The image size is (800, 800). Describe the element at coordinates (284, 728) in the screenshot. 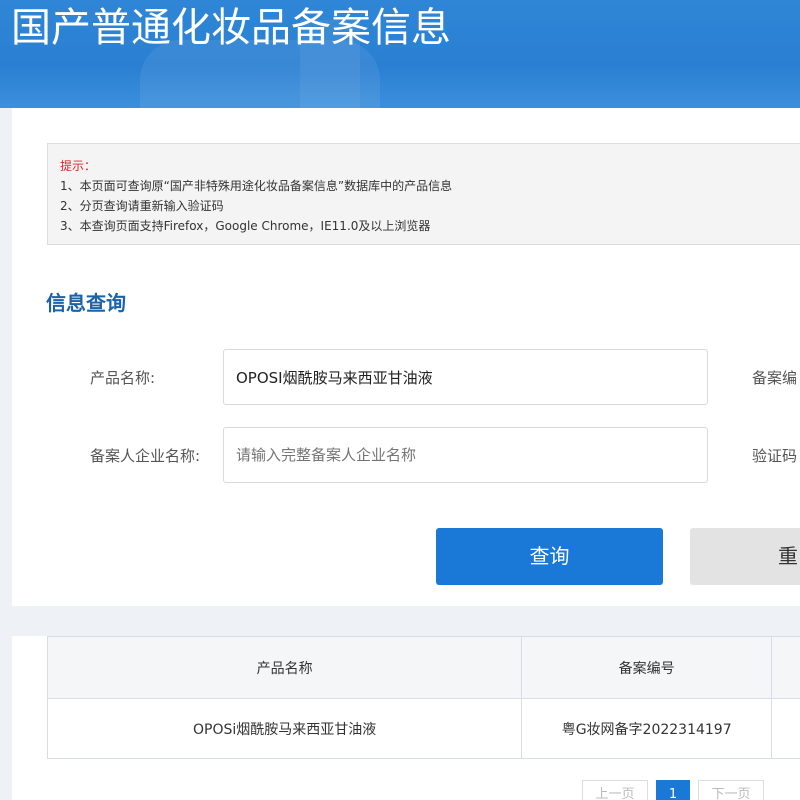

I see `cell-product-name: OPOSi烟酰胺马来西亚甘油液` at that location.